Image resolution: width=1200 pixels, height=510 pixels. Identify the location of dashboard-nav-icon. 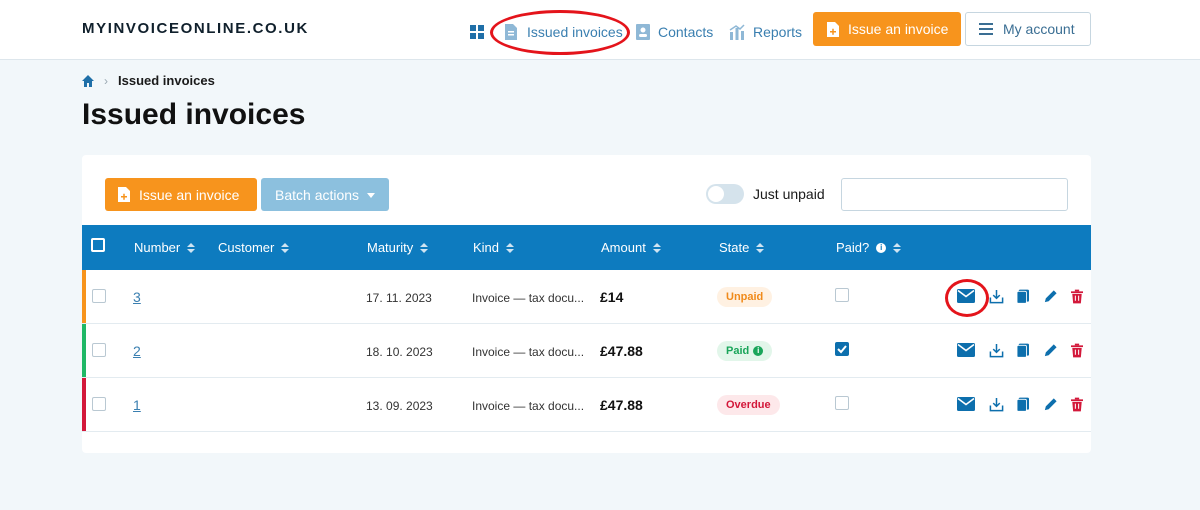
(477, 32).